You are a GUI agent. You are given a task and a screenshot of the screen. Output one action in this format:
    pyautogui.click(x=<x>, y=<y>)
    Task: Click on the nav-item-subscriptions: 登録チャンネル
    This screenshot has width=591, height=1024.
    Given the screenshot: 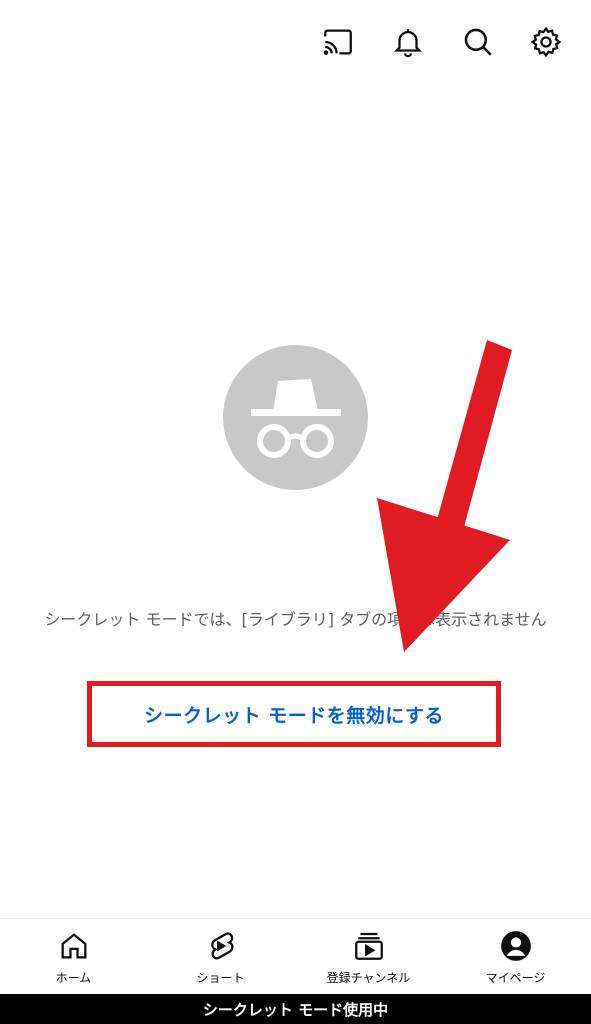 What is the action you would take?
    pyautogui.click(x=368, y=957)
    